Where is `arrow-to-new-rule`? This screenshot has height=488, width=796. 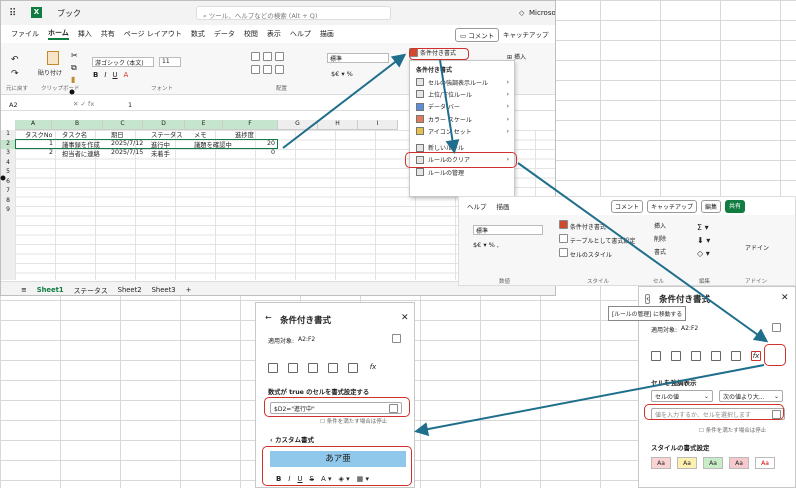 arrow-to-new-rule is located at coordinates (449, 106).